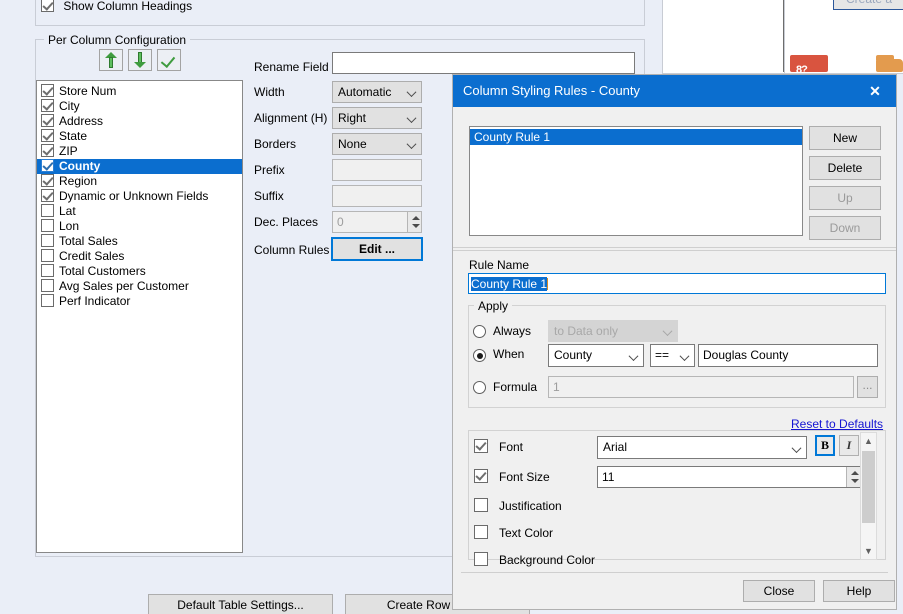  What do you see at coordinates (139, 166) in the screenshot?
I see `column-list-item: County` at bounding box center [139, 166].